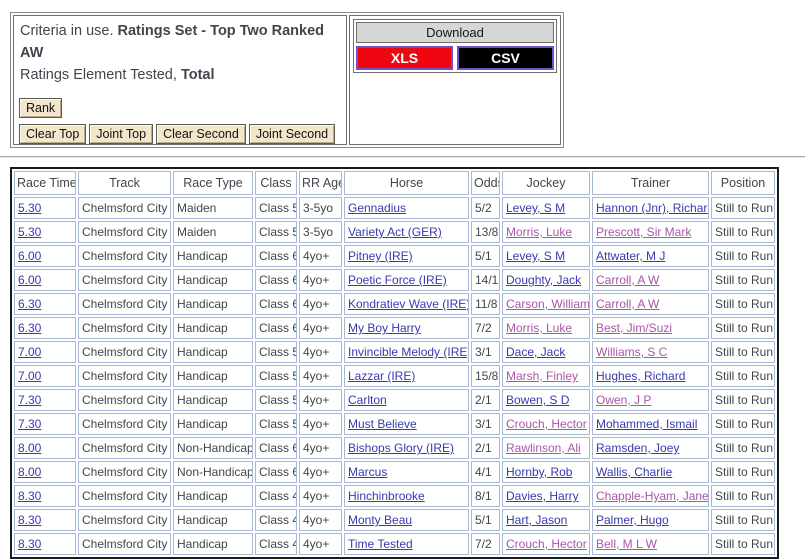  Describe the element at coordinates (367, 400) in the screenshot. I see `horse-link: Carlton` at that location.